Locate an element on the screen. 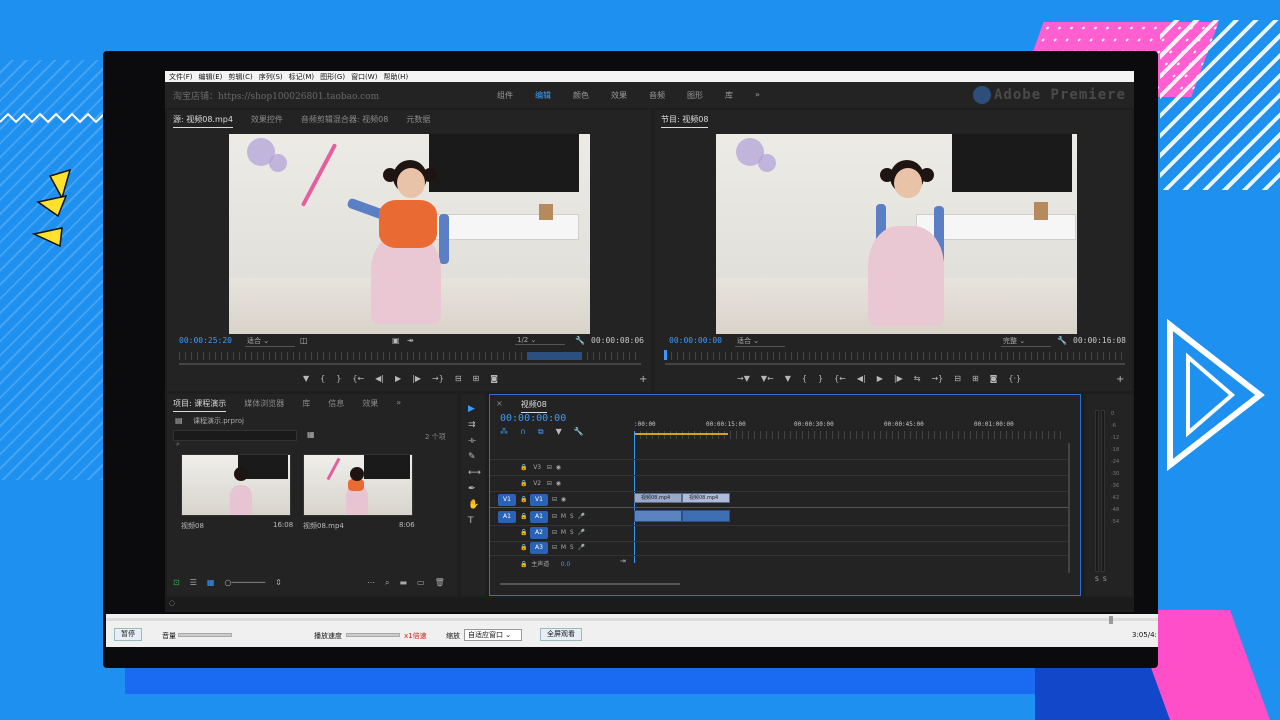 This screenshot has width=1280, height=720. master-track-header: 🔒 主声道 0.0 is located at coordinates (545, 563).